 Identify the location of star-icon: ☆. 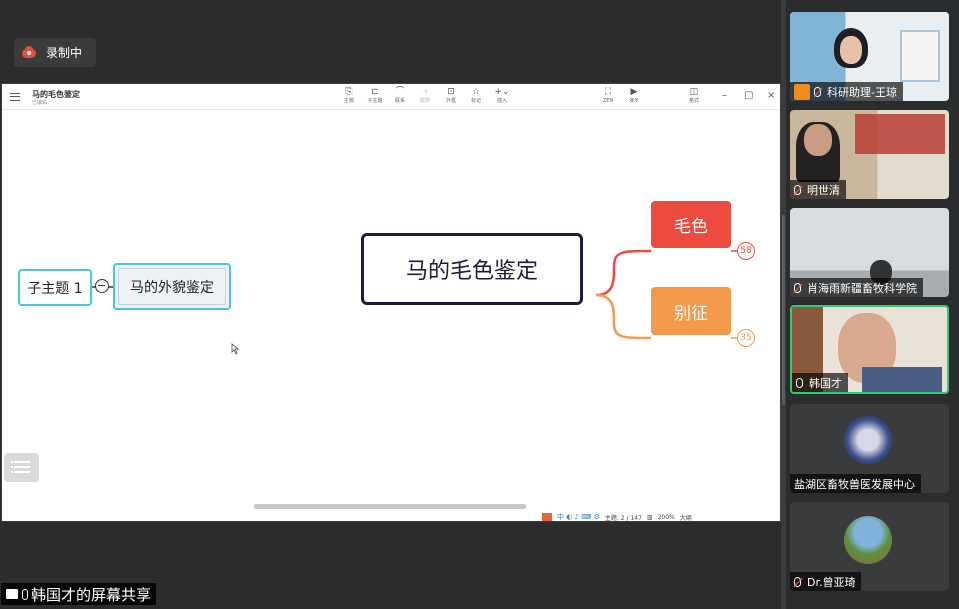
(476, 92).